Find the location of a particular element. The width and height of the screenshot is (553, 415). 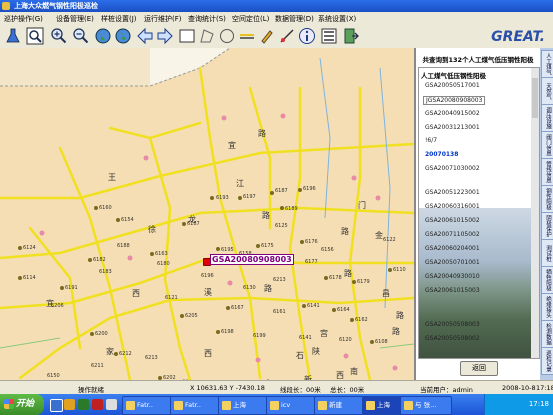

list-item: GSA20060204001 is located at coordinates (452, 248).